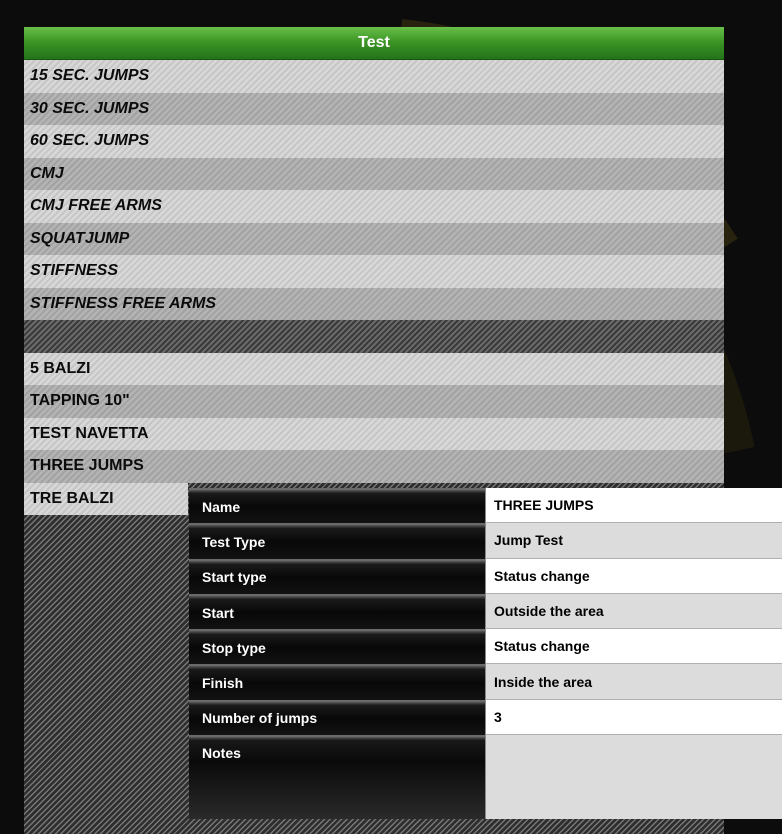 The width and height of the screenshot is (782, 834). Describe the element at coordinates (633, 576) in the screenshot. I see `start-type-field: Status change` at that location.